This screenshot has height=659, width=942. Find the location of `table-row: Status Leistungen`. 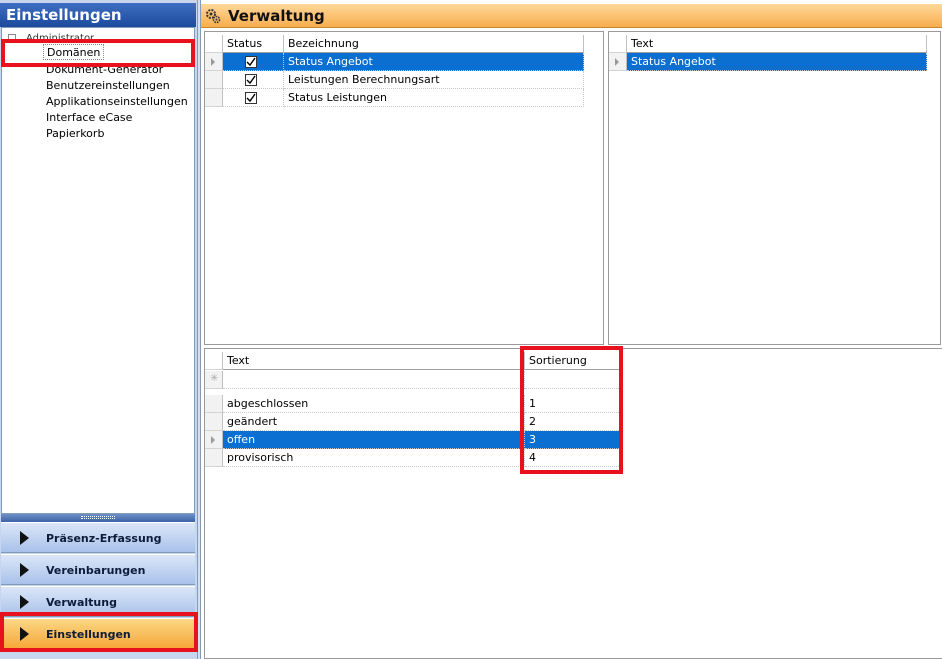

table-row: Status Leistungen is located at coordinates (395, 98).